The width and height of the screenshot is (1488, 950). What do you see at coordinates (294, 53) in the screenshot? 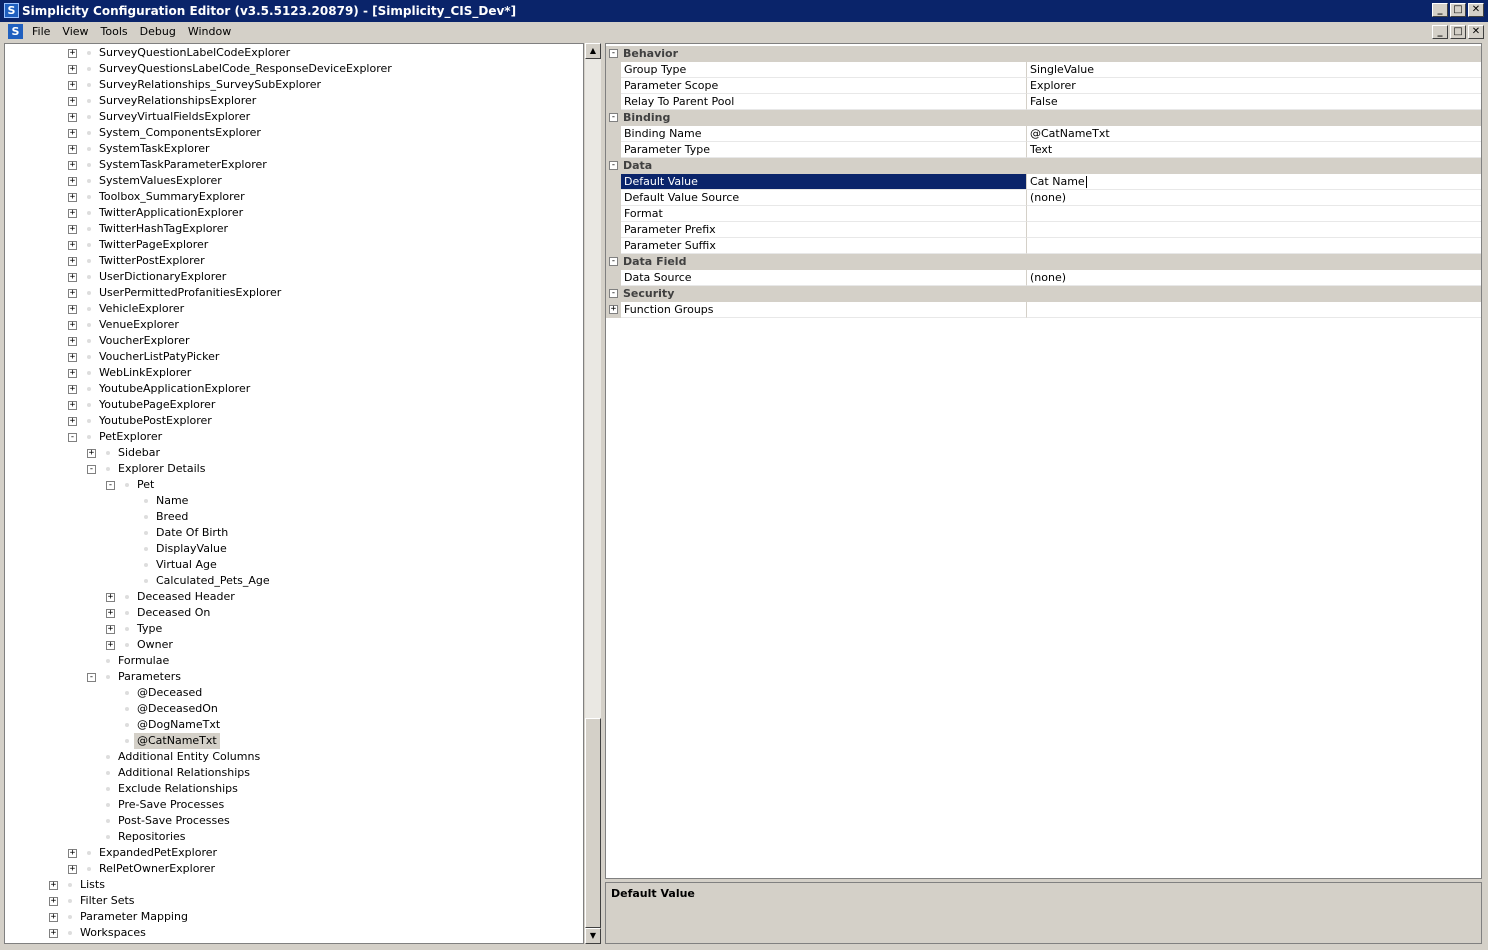
I see `tree-node: + SurveyQuestionLabelCodeExplorer` at bounding box center [294, 53].